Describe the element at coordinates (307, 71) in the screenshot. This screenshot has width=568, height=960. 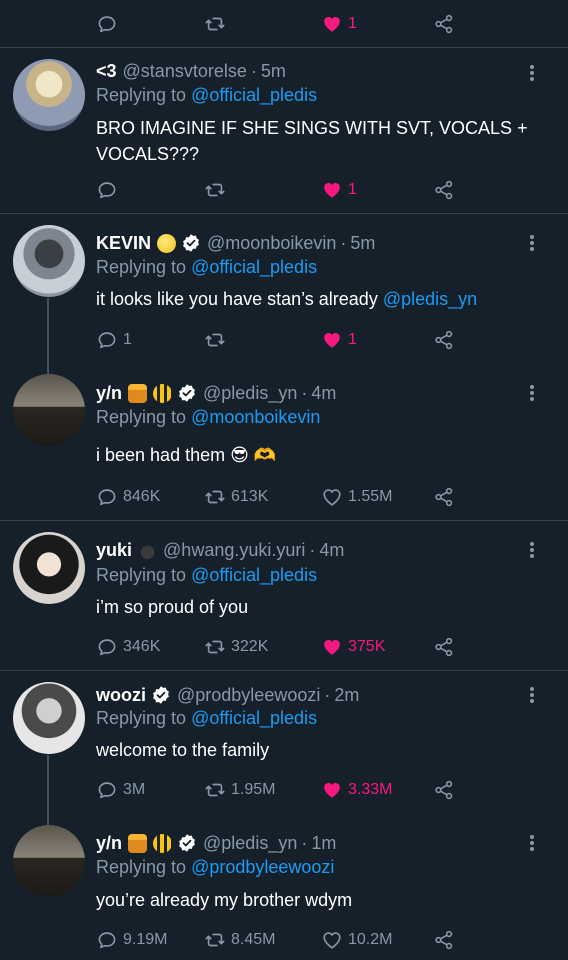
I see `tweet-header: <3 @stansvtorelse · 5m` at that location.